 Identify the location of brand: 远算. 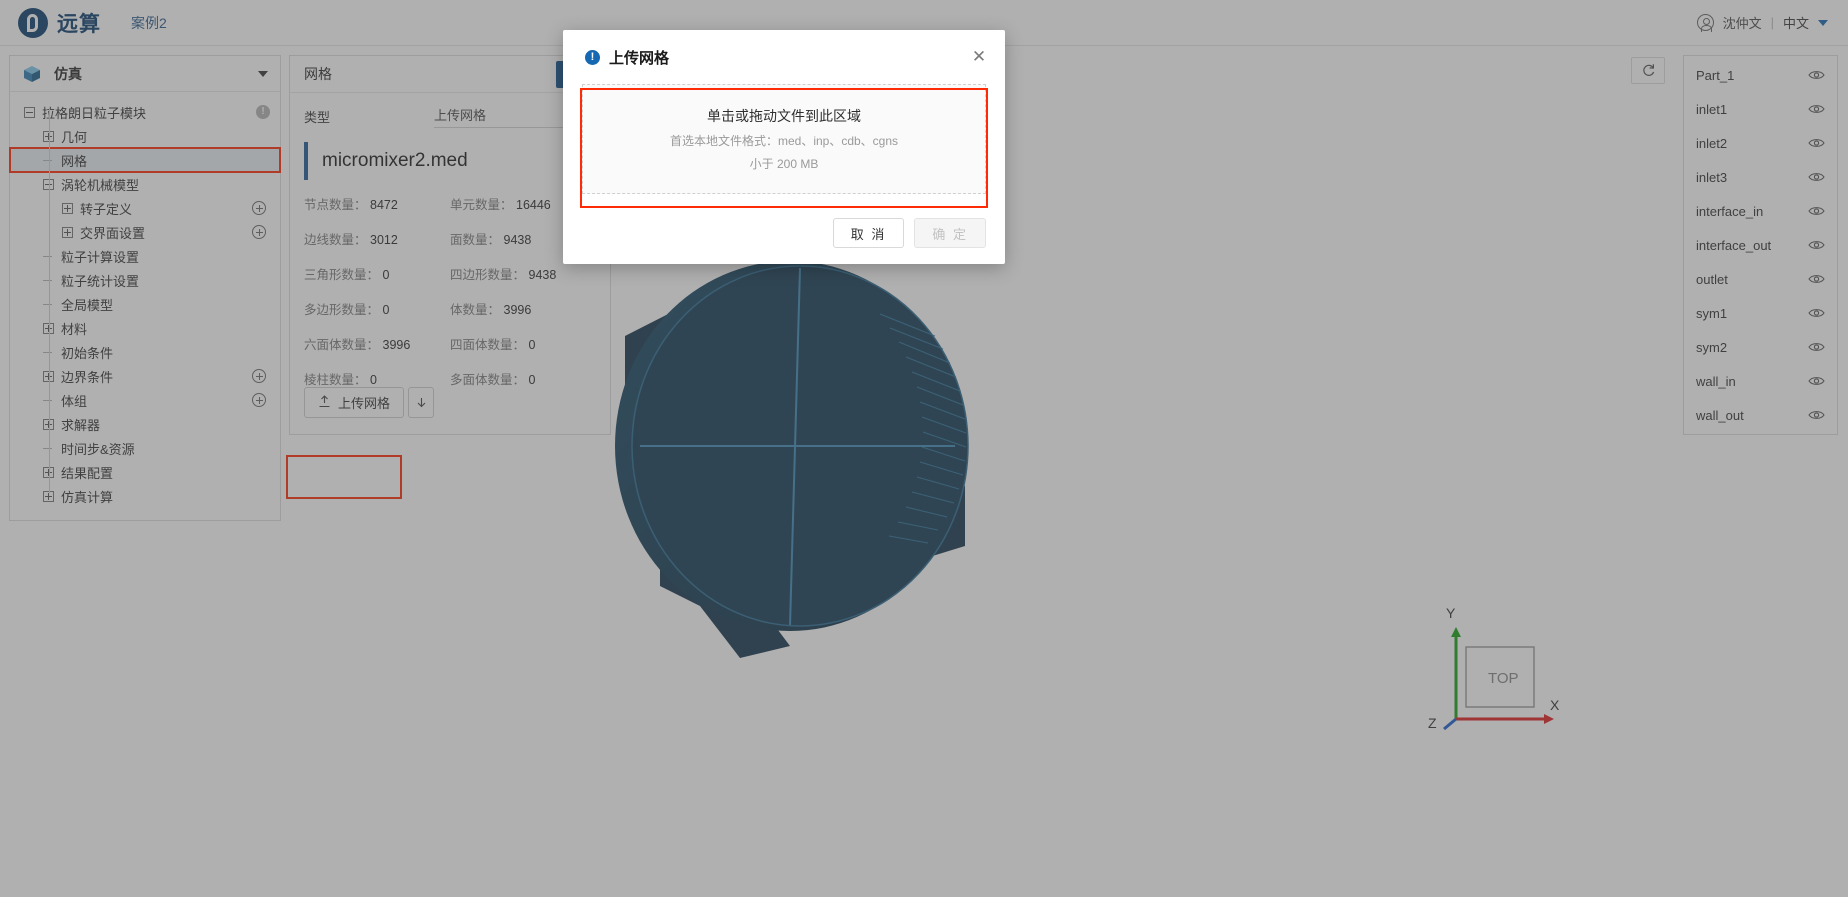
(59, 22).